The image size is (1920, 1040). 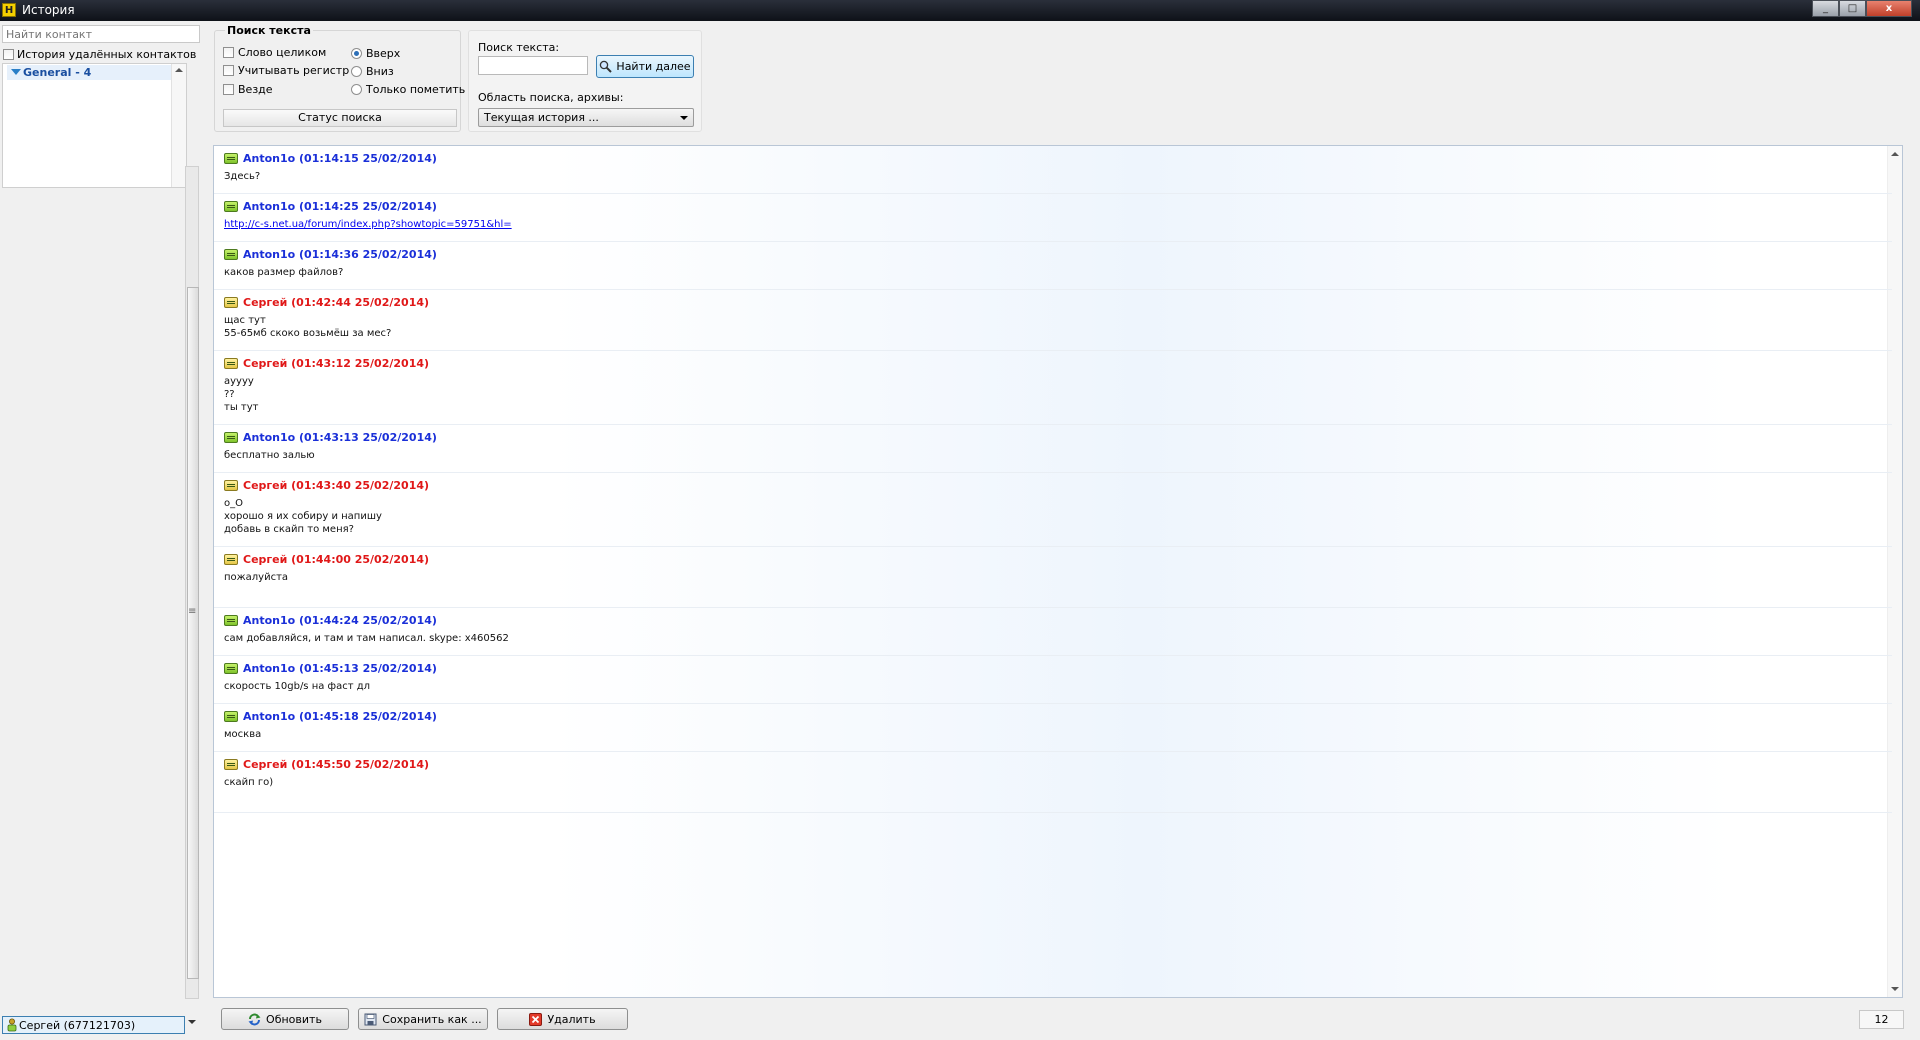 What do you see at coordinates (1889, 8) in the screenshot?
I see `close-button: x` at bounding box center [1889, 8].